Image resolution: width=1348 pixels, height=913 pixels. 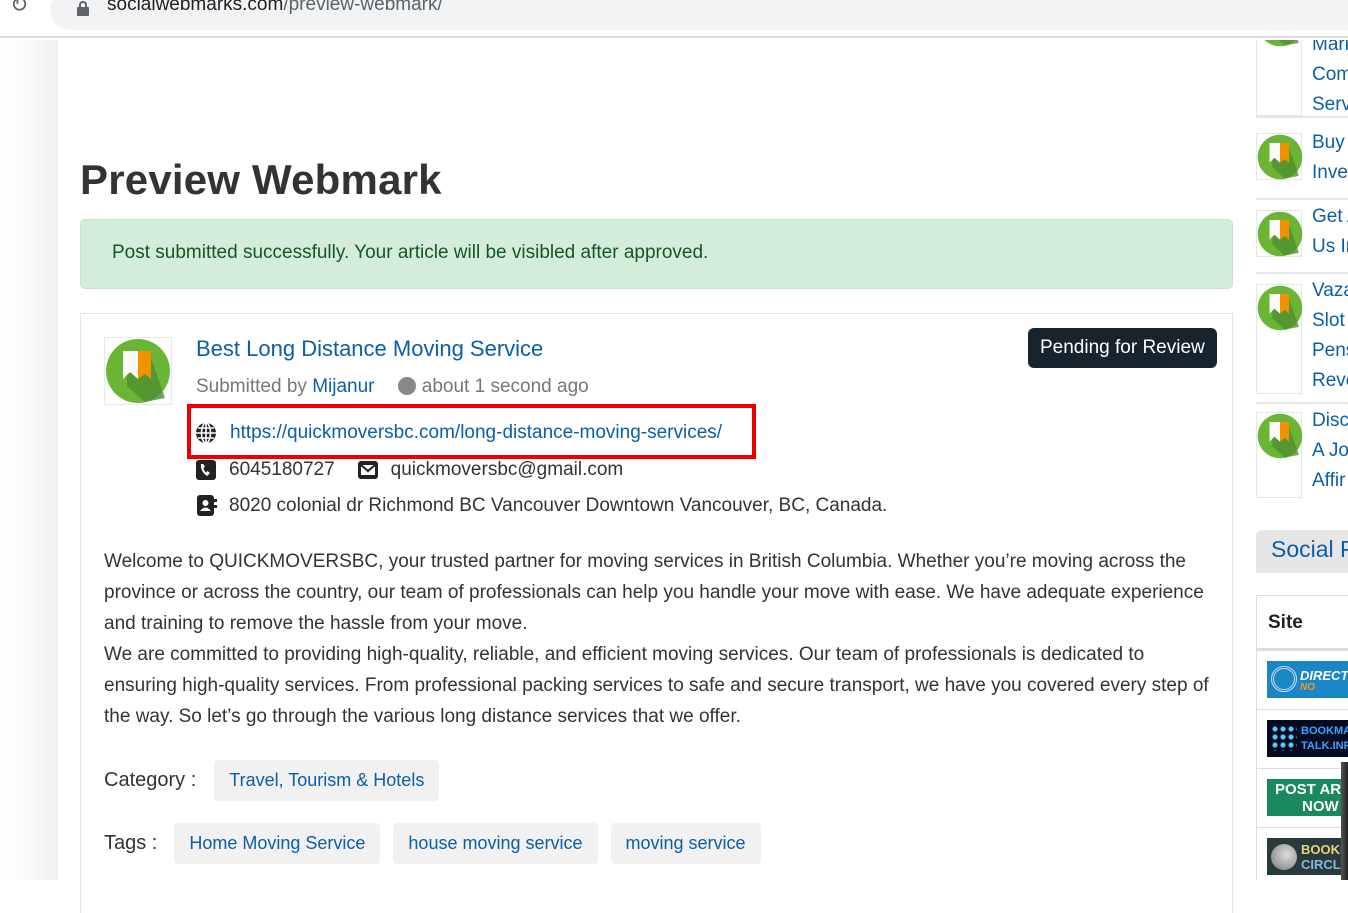 What do you see at coordinates (1330, 350) in the screenshot?
I see `title-line: Pens` at bounding box center [1330, 350].